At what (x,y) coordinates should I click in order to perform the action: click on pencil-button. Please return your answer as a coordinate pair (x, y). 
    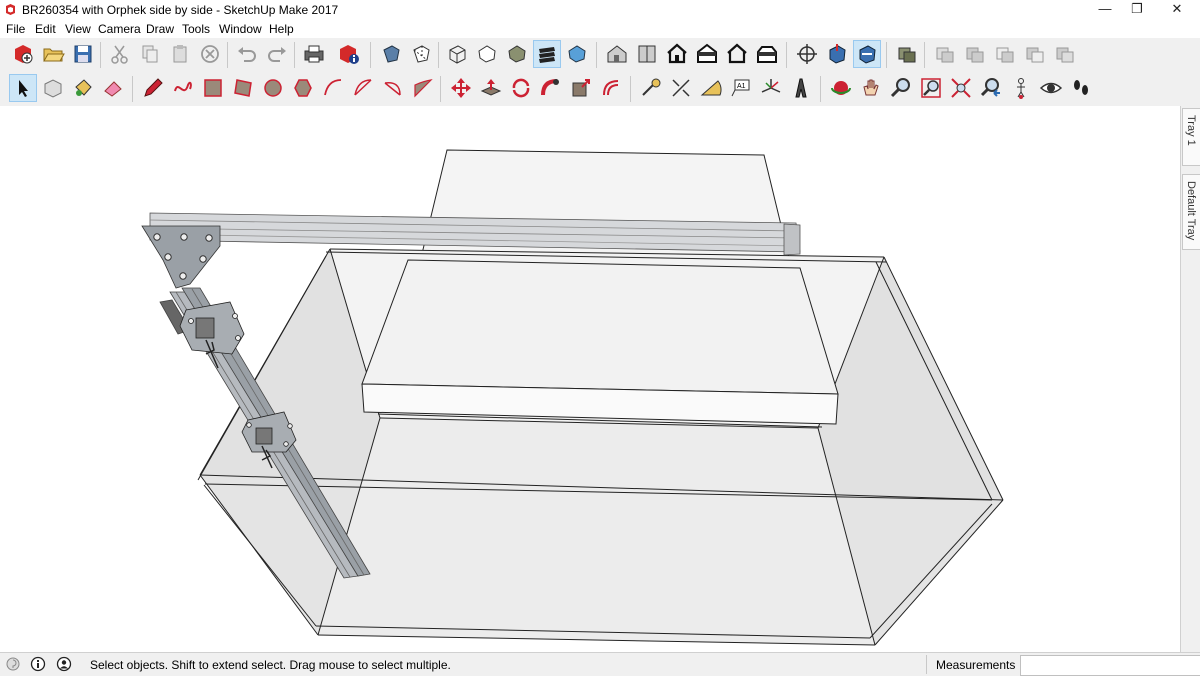
    Looking at the image, I should click on (153, 88).